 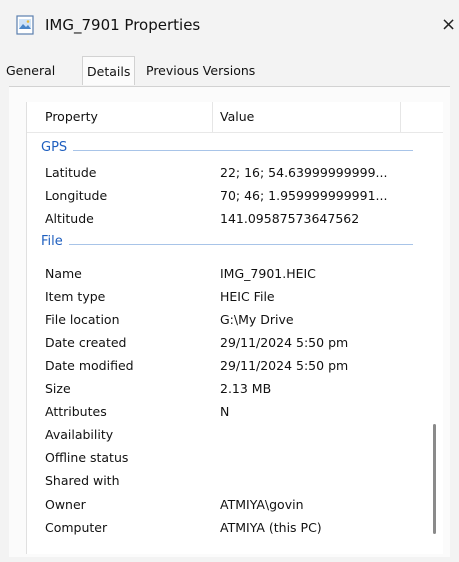 I want to click on column-header-row: Property Value, so click(x=235, y=117).